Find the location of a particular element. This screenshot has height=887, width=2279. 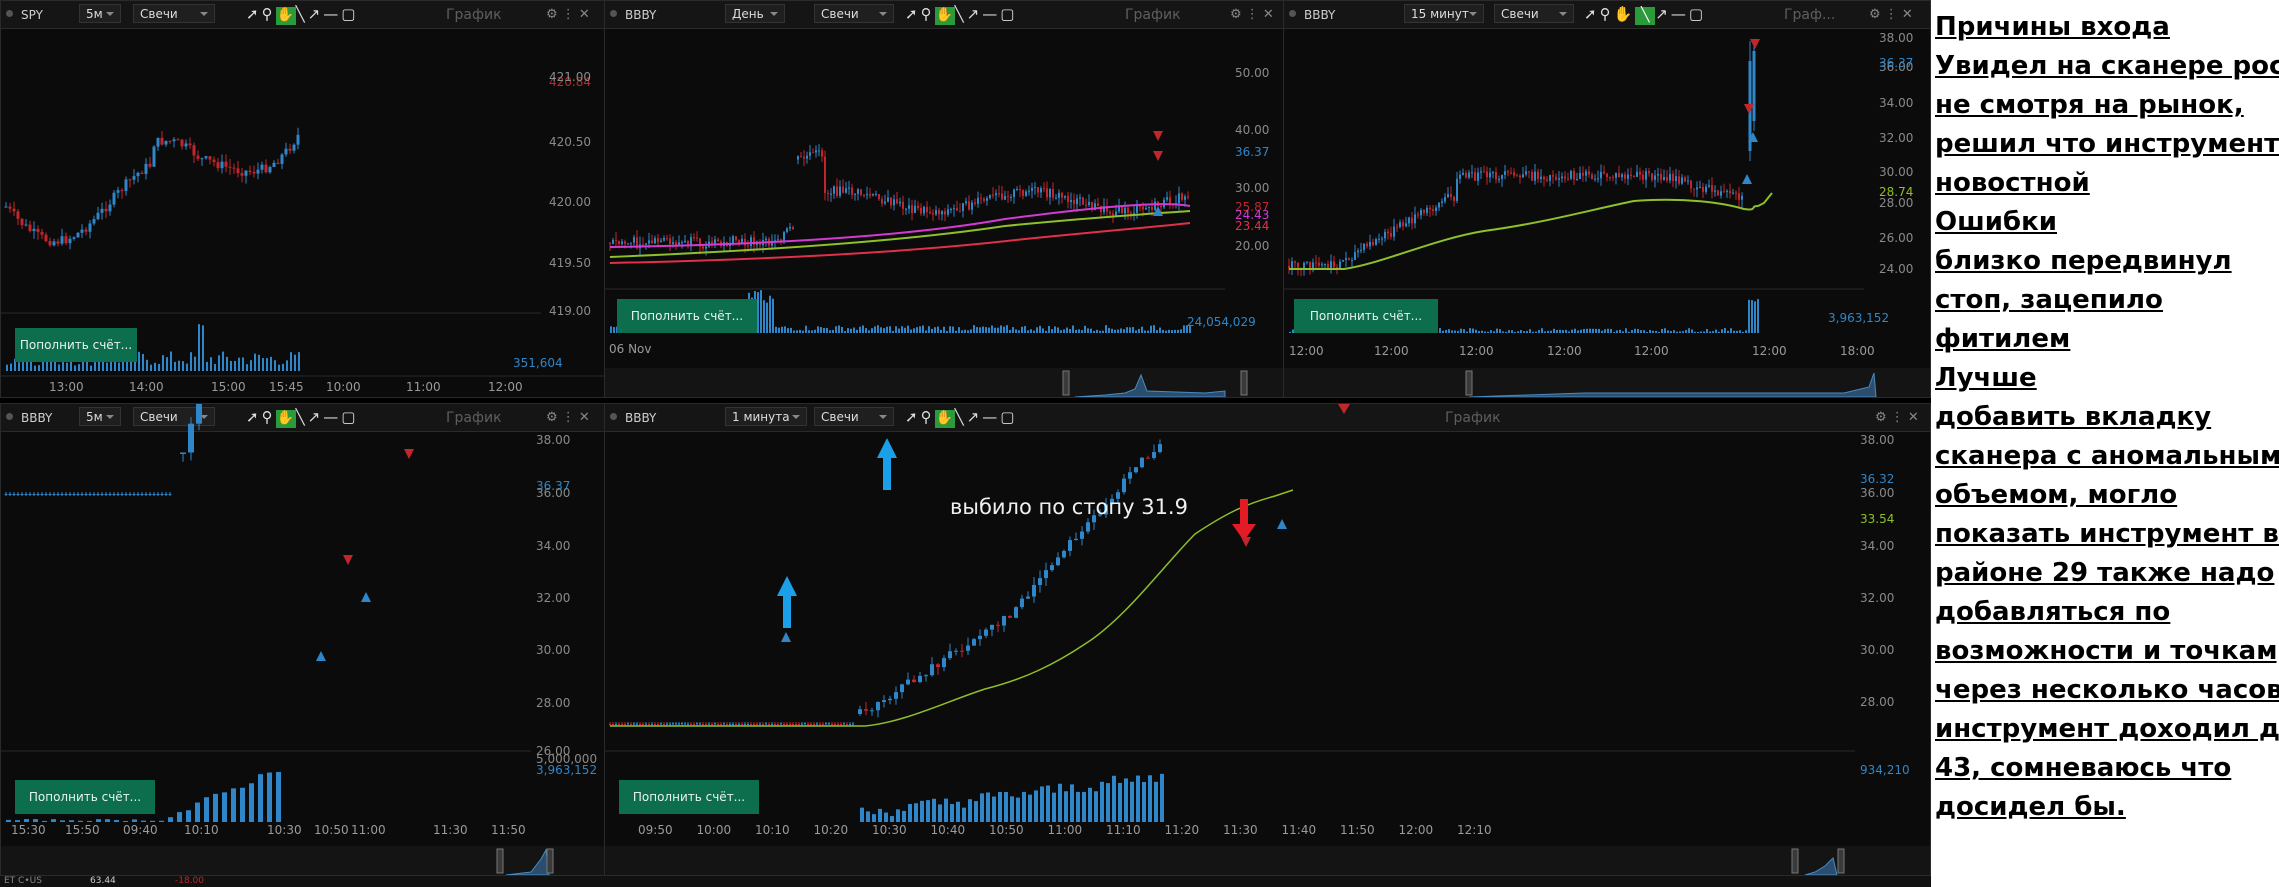

time-label: 11:00 is located at coordinates (423, 387).